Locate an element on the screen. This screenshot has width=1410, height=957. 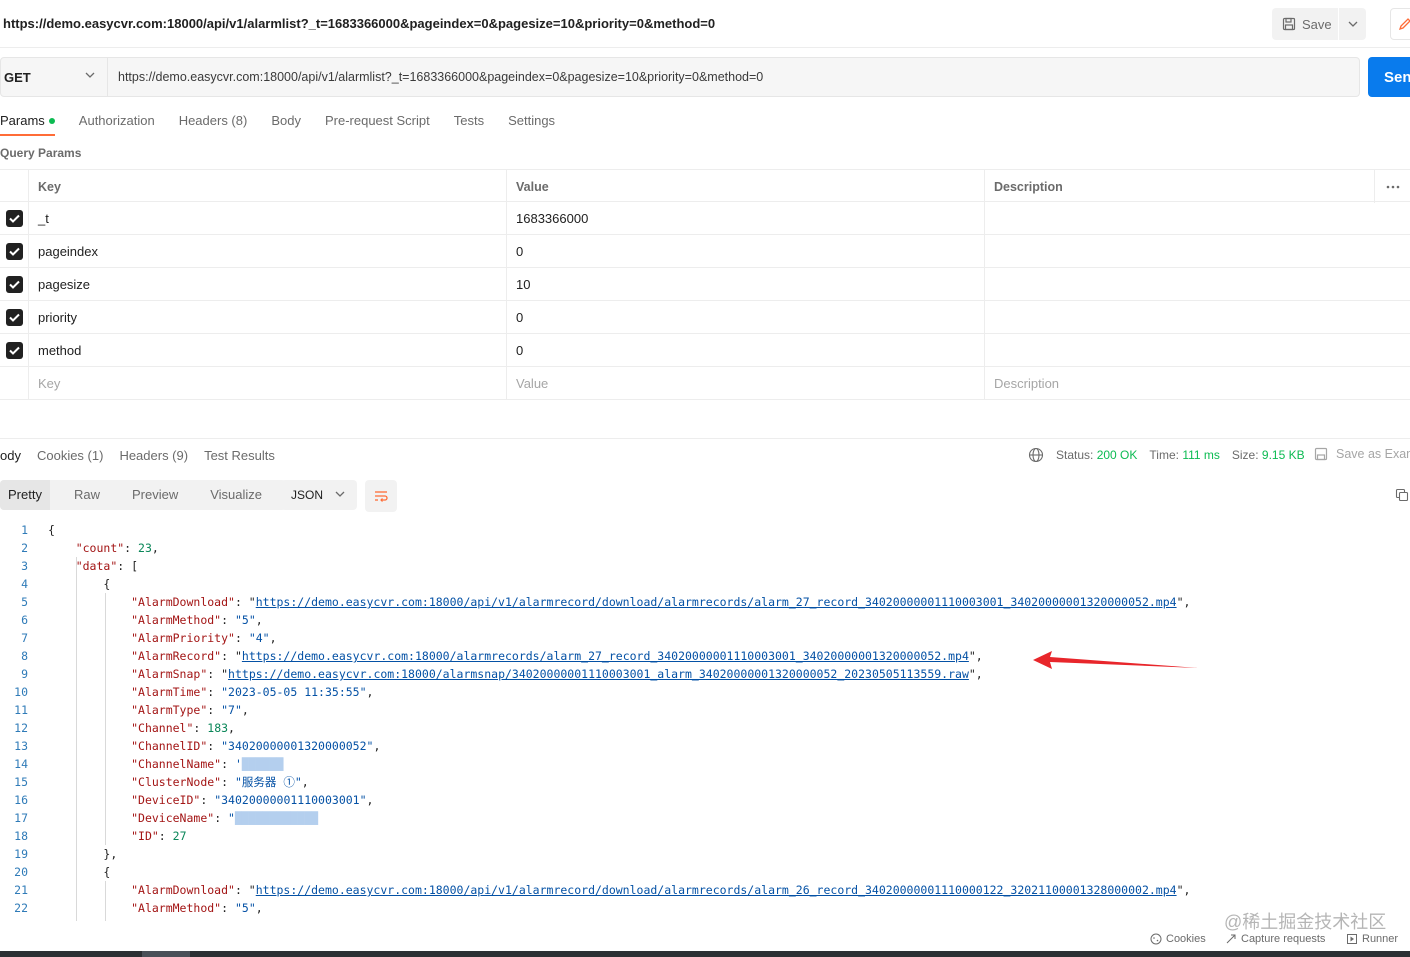
save-options-button is located at coordinates (1352, 24).